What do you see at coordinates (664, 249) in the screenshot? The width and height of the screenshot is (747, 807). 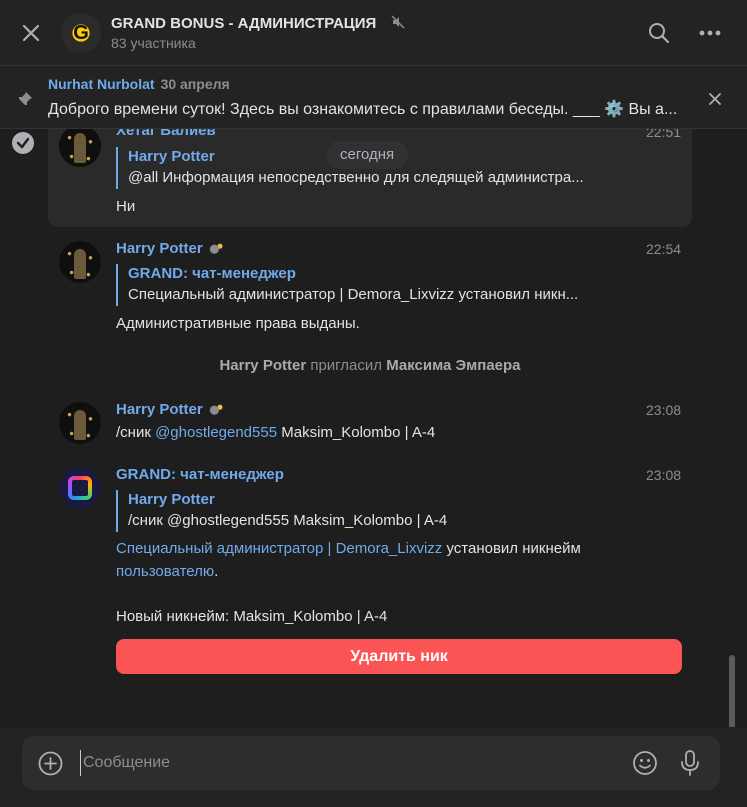 I see `message-time: 22:54` at bounding box center [664, 249].